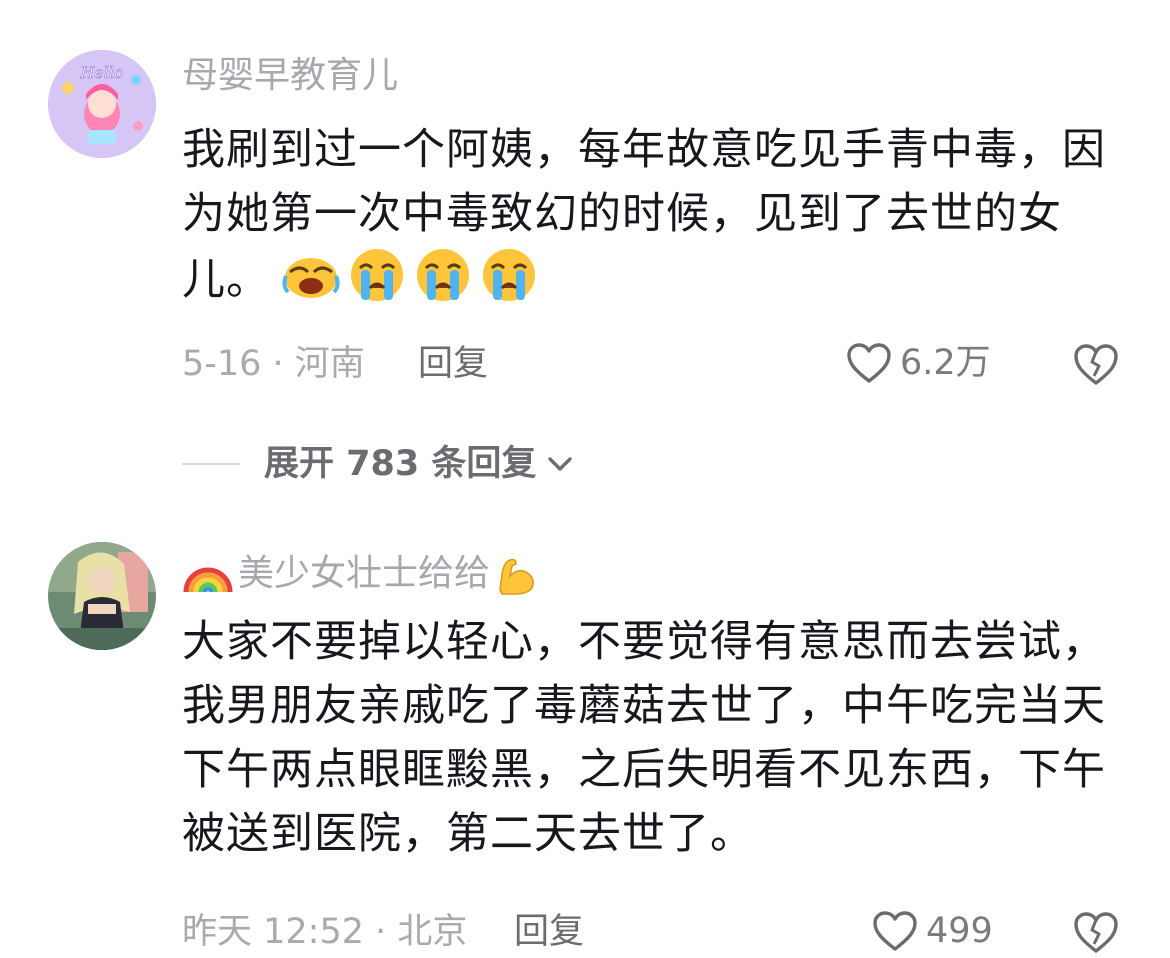 The width and height of the screenshot is (1170, 958). I want to click on comment-line: 儿。, so click(662, 279).